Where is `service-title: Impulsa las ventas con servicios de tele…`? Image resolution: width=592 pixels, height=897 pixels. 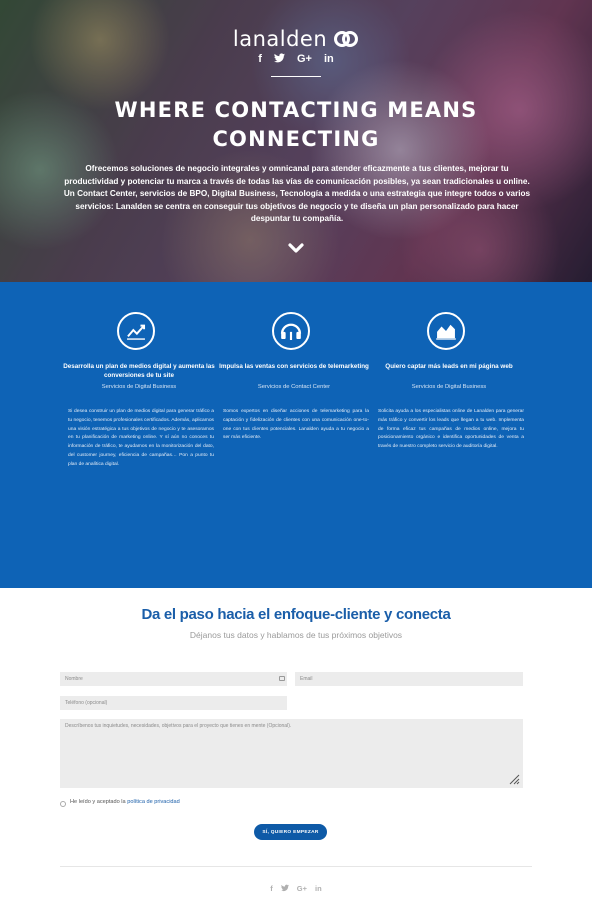 service-title: Impulsa las ventas con servicios de tele… is located at coordinates (294, 366).